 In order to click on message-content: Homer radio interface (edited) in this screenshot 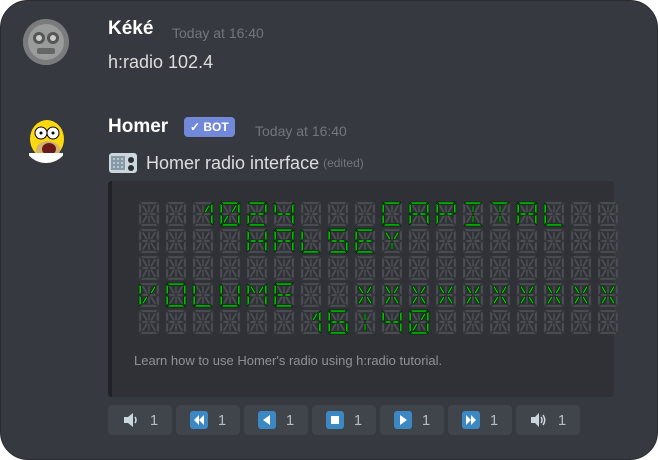, I will do `click(236, 163)`.